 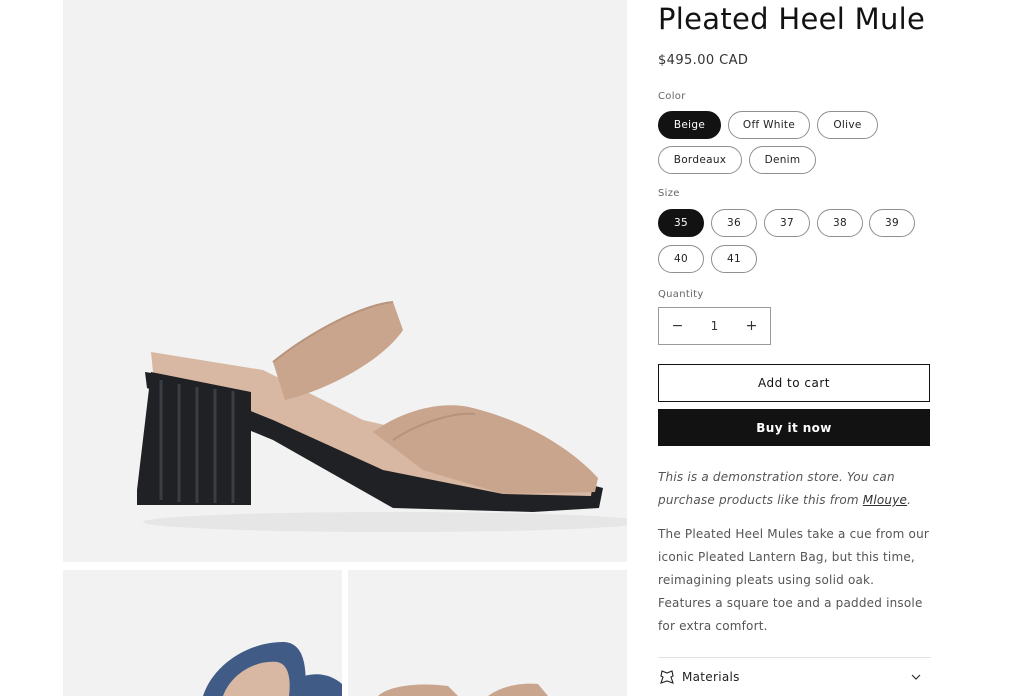 I want to click on beige-shoe-illustration, so click(x=463, y=689).